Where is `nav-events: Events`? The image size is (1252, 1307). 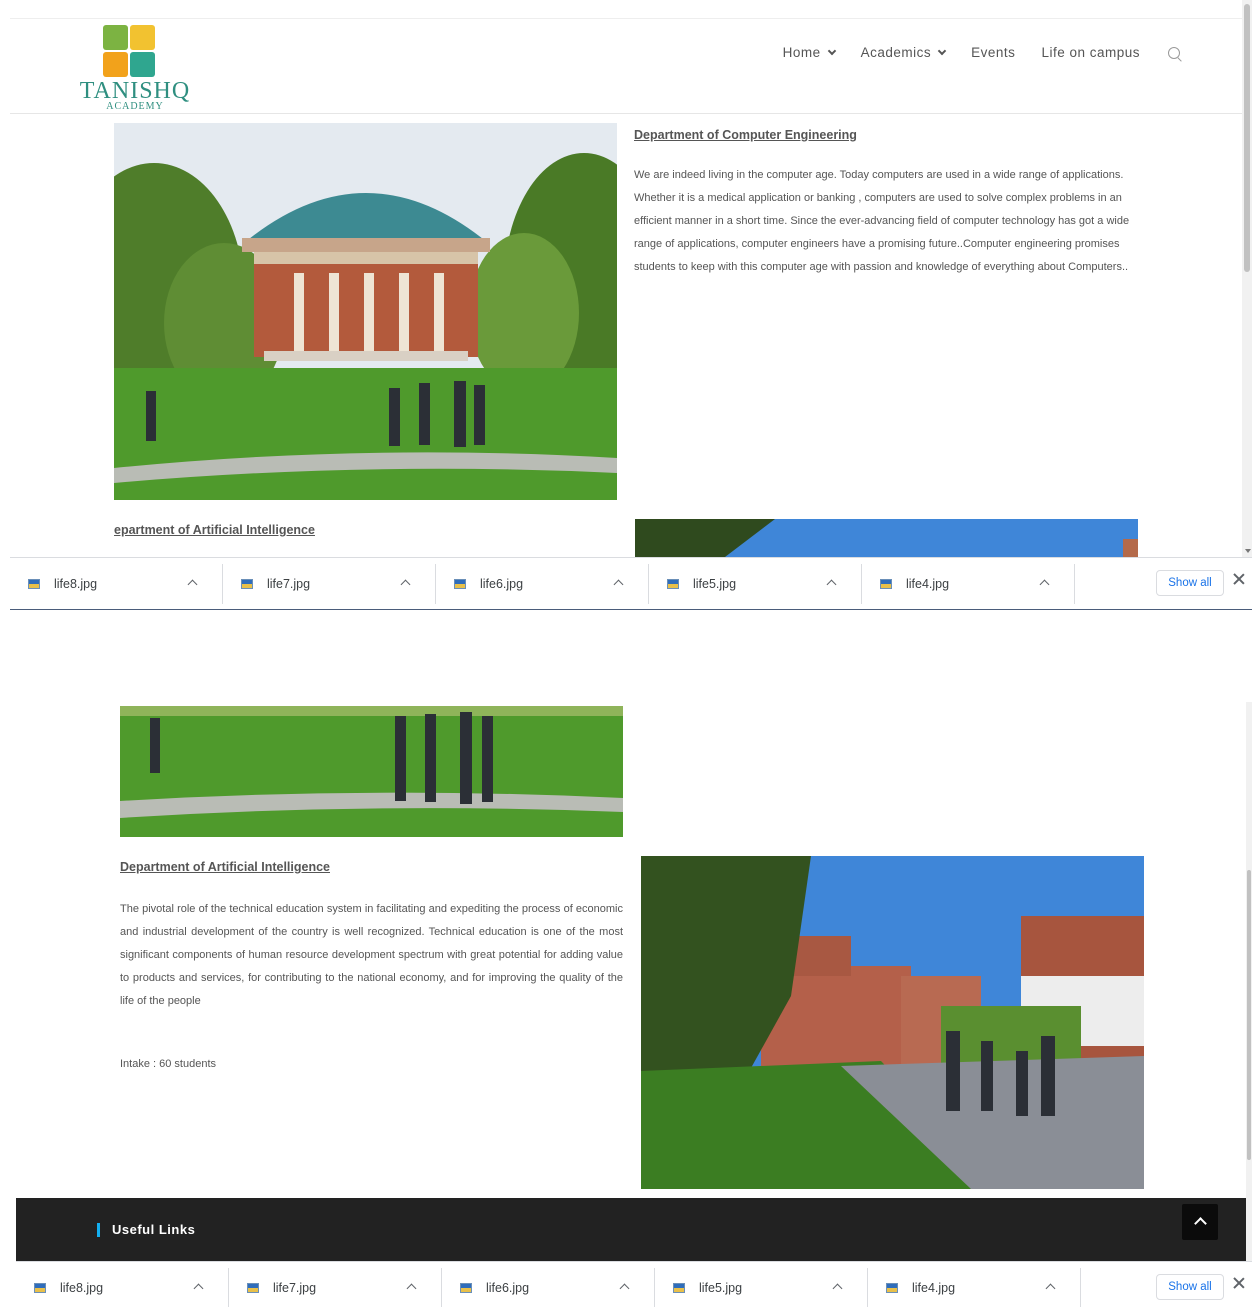
nav-events: Events is located at coordinates (993, 52).